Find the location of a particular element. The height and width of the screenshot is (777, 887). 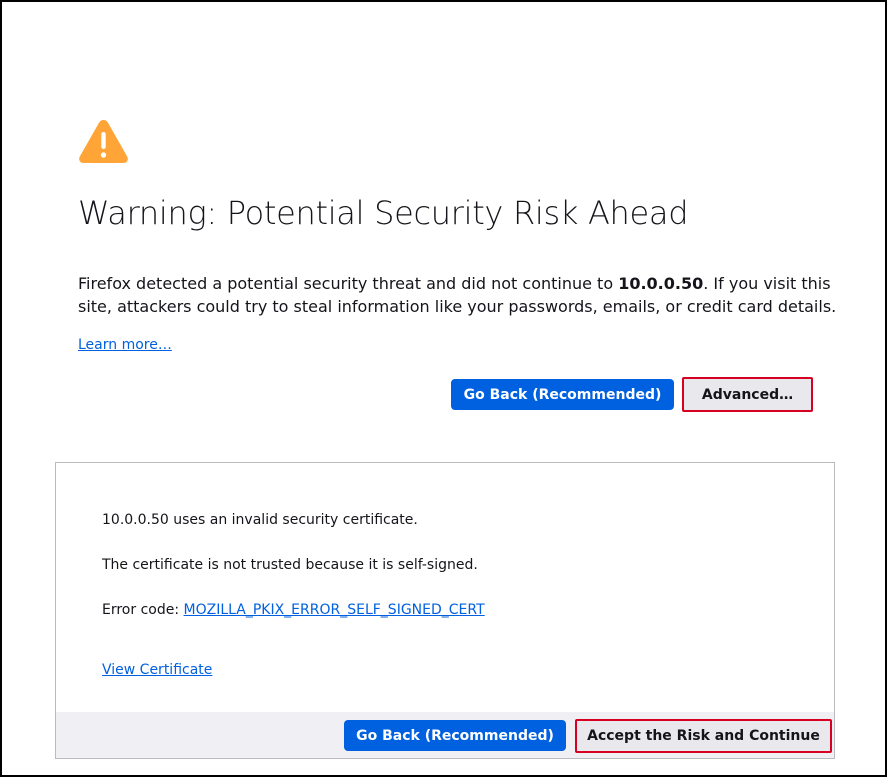

error-code-link: MOZILLA_PKIX_ERROR_SELF_SIGNED_CERT is located at coordinates (334, 610).